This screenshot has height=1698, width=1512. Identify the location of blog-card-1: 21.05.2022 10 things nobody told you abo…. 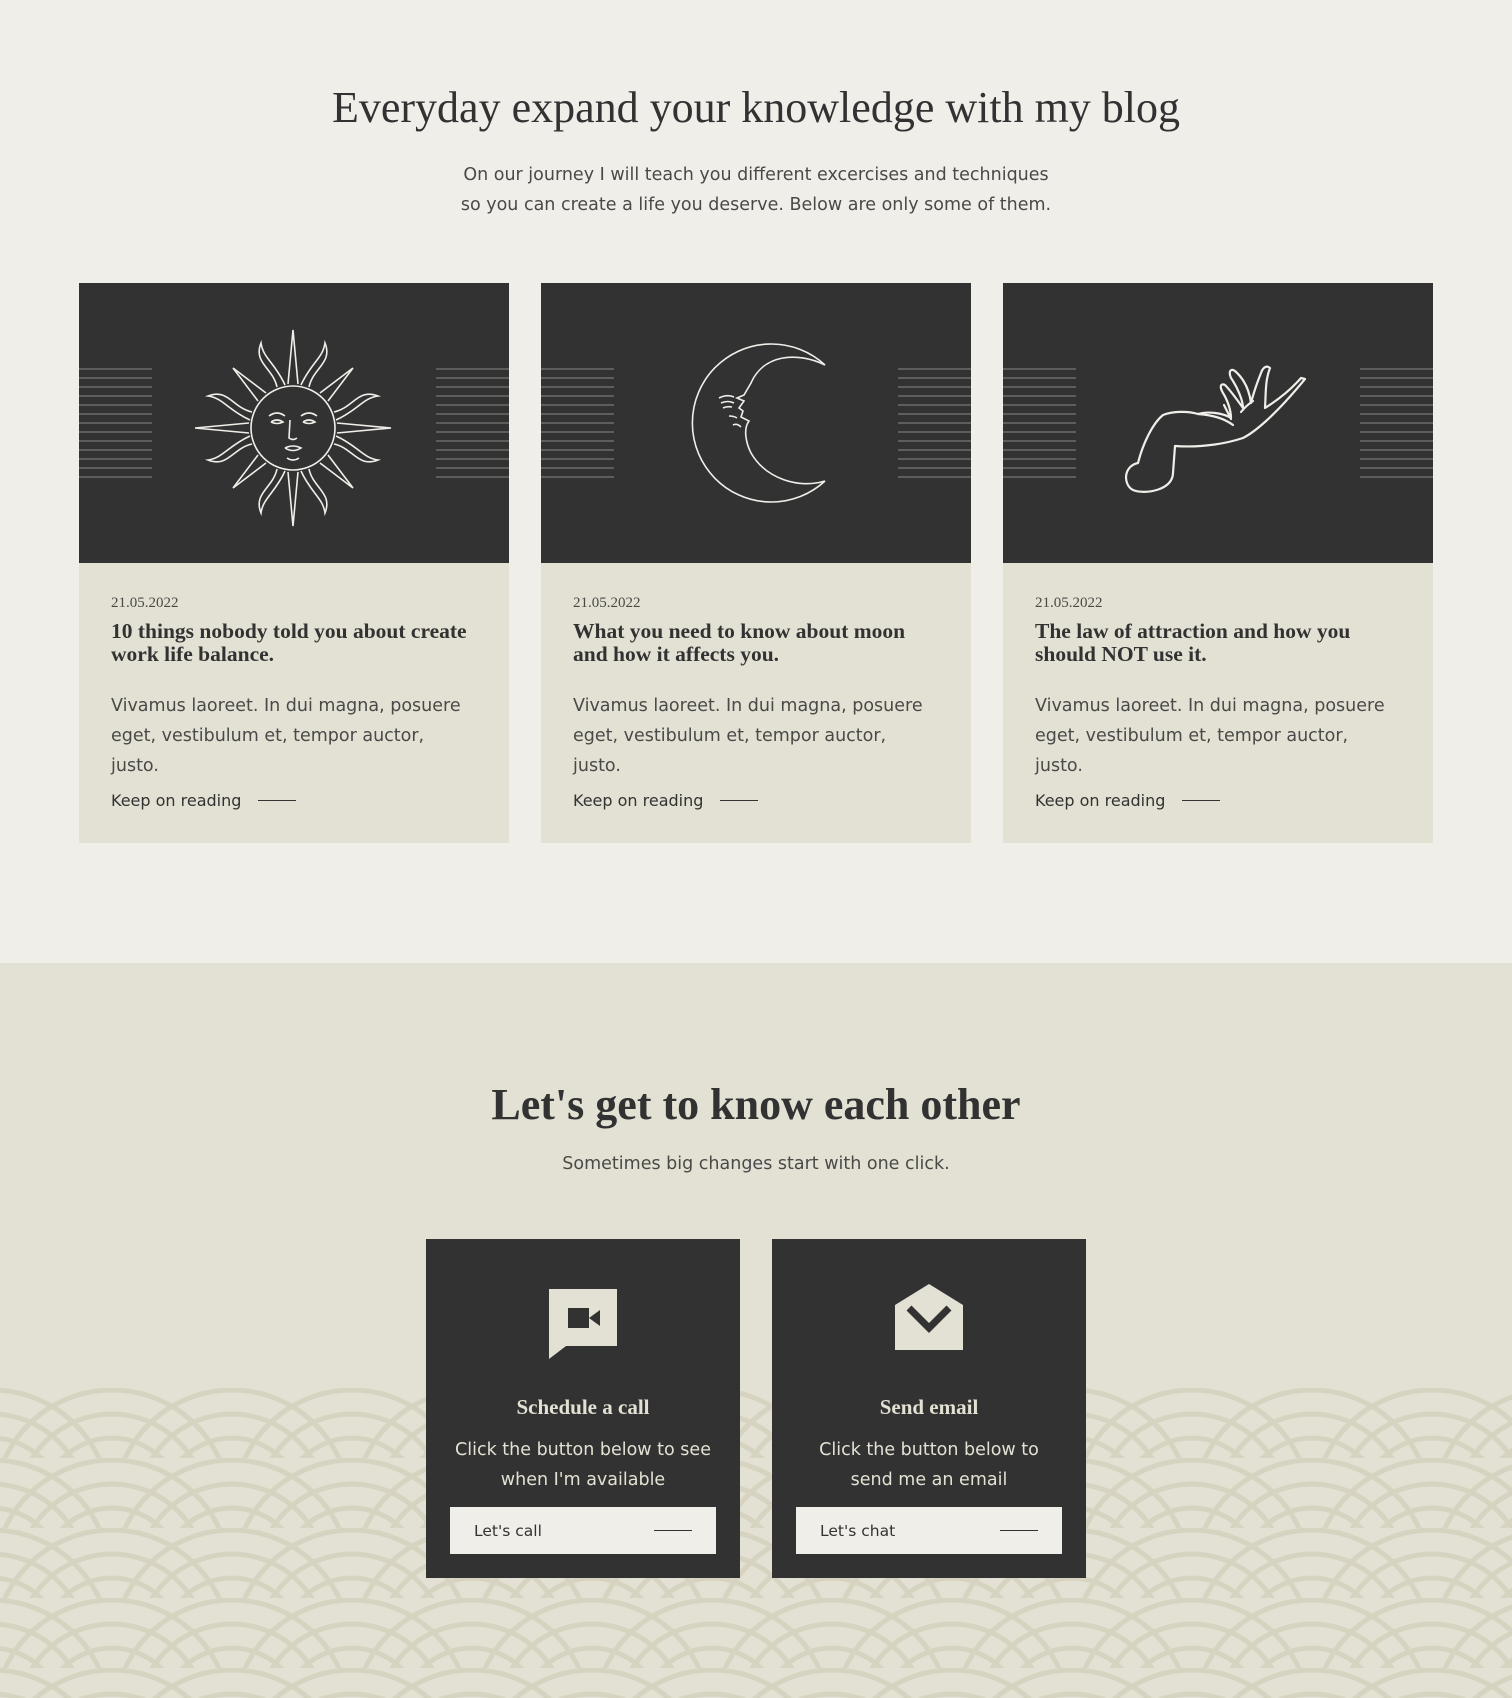
(294, 563).